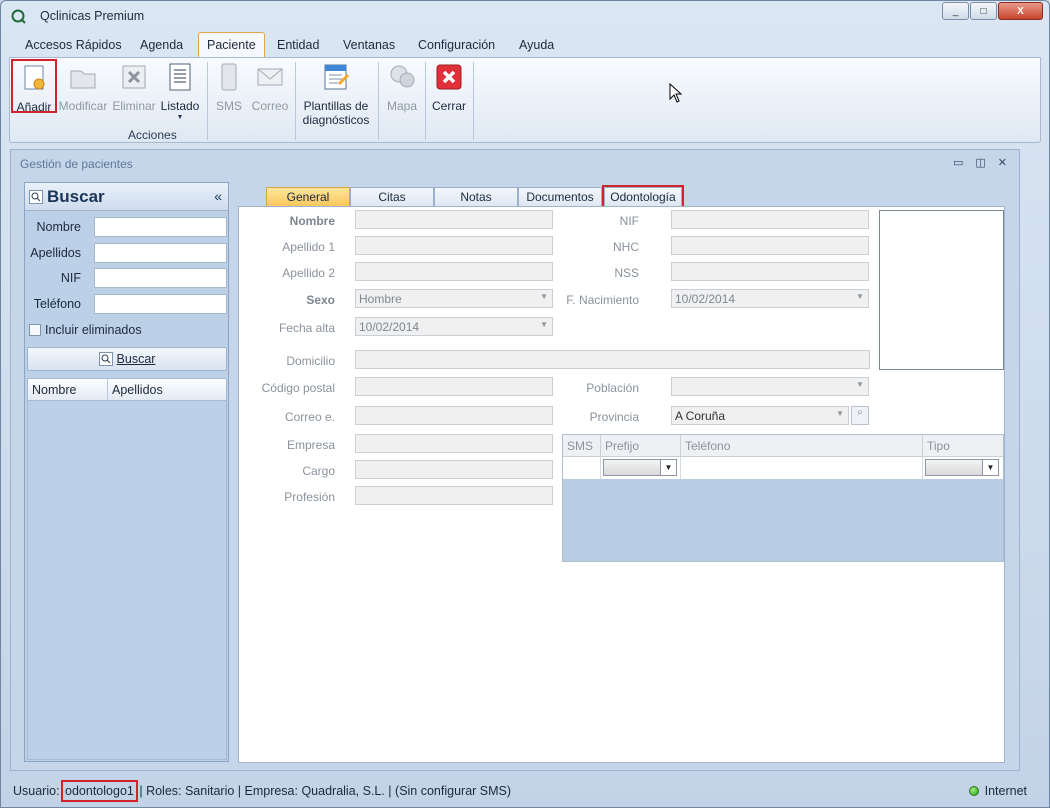 The height and width of the screenshot is (808, 1050). I want to click on close-window-button: X, so click(1020, 11).